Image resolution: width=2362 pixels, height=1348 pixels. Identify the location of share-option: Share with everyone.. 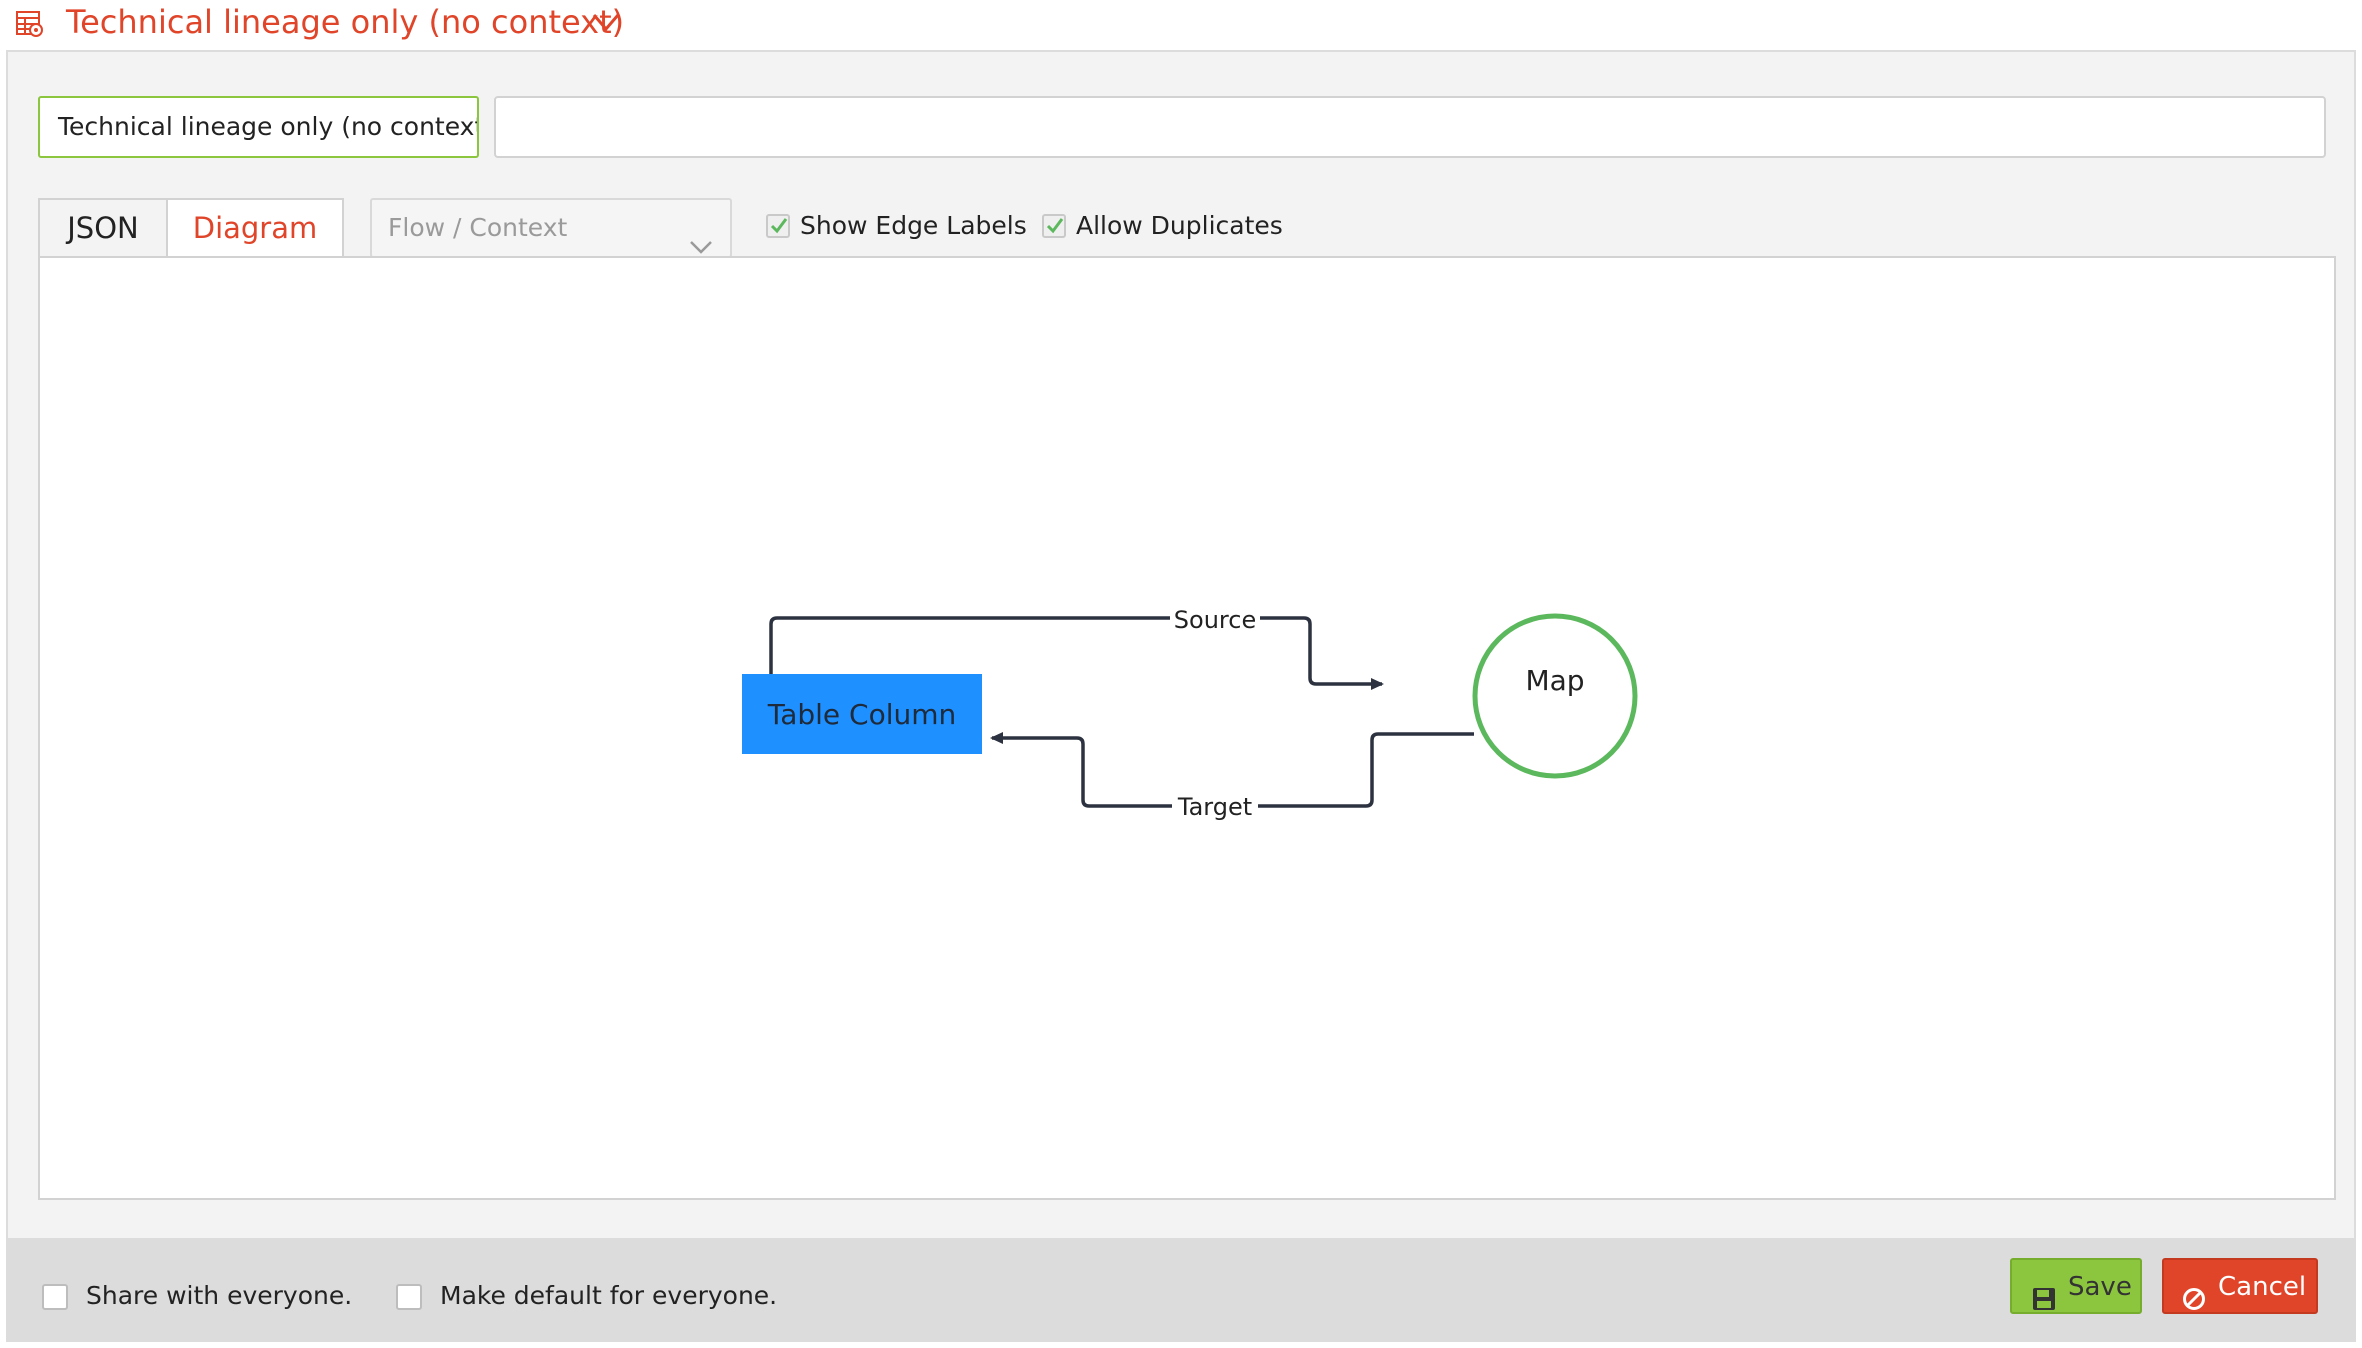
(197, 1296).